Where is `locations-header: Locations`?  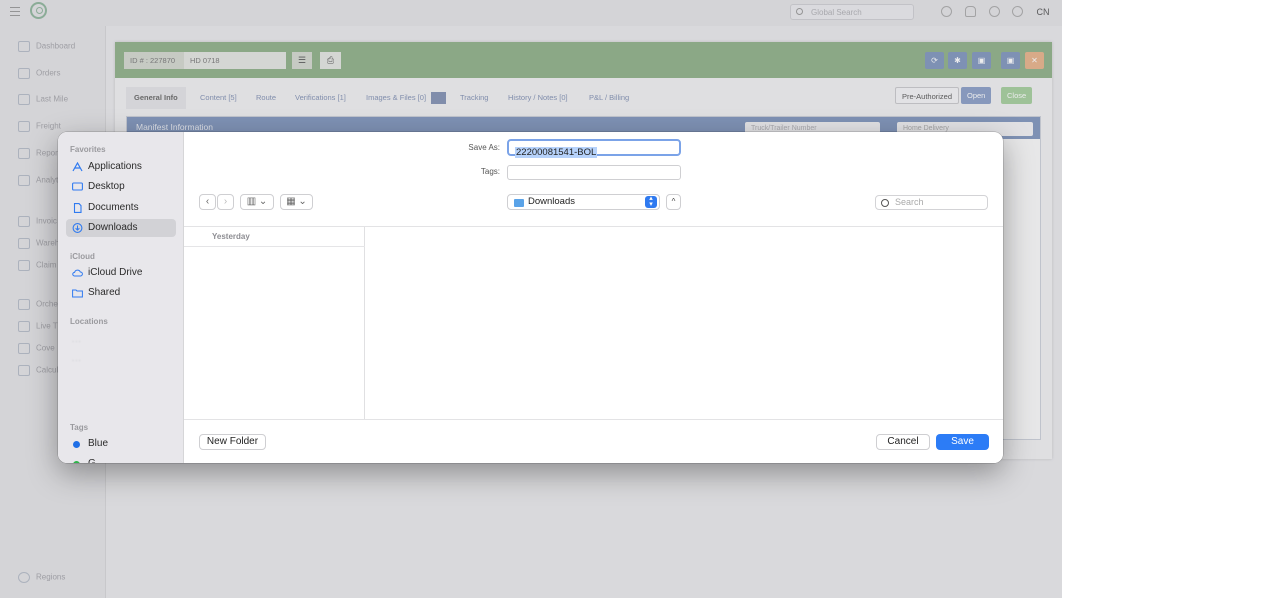
locations-header: Locations is located at coordinates (89, 321).